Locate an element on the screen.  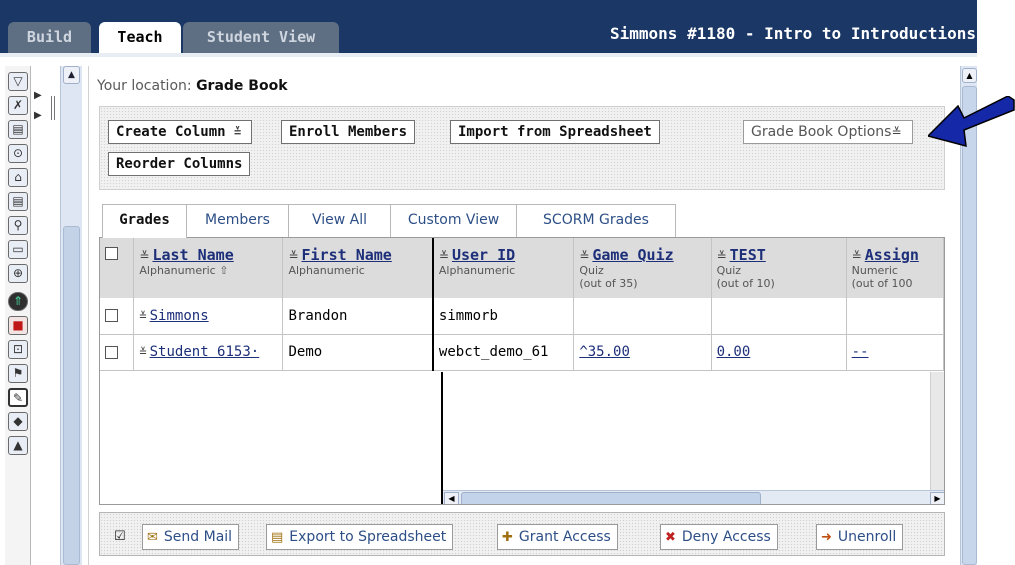
enroll-members-button: Enroll Members is located at coordinates (348, 132).